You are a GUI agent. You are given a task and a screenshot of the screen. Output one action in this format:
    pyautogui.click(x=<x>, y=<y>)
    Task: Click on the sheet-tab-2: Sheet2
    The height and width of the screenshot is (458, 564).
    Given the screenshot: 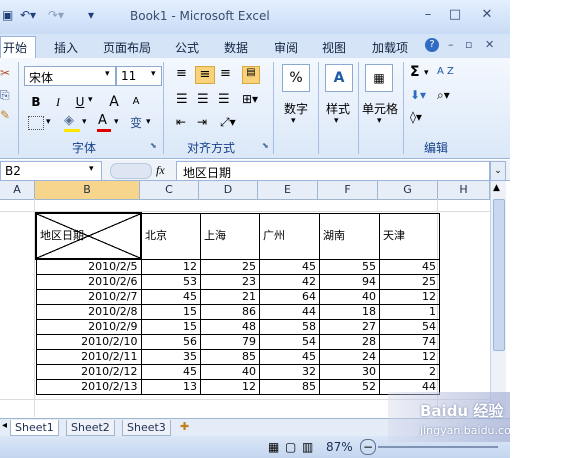 What is the action you would take?
    pyautogui.click(x=90, y=428)
    